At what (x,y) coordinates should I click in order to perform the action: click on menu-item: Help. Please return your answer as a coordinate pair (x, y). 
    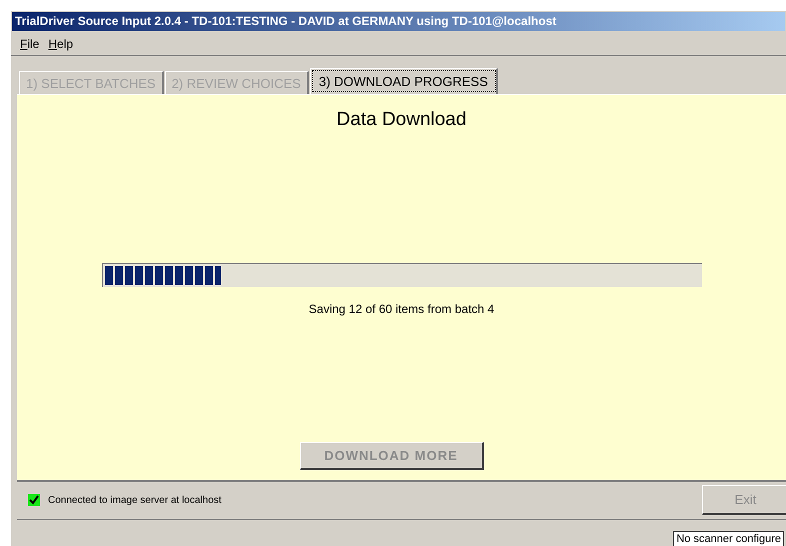
    Looking at the image, I should click on (61, 44).